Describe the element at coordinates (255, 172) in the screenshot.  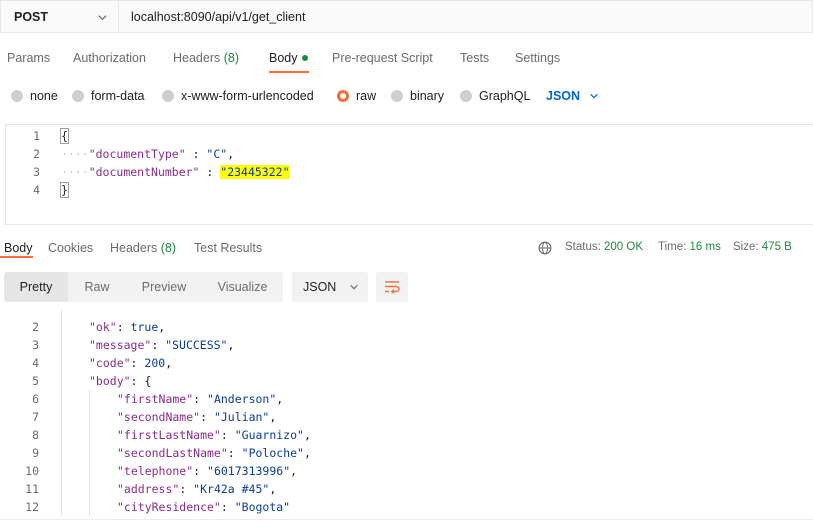
I see `json-value-highlighted: "23445322"` at that location.